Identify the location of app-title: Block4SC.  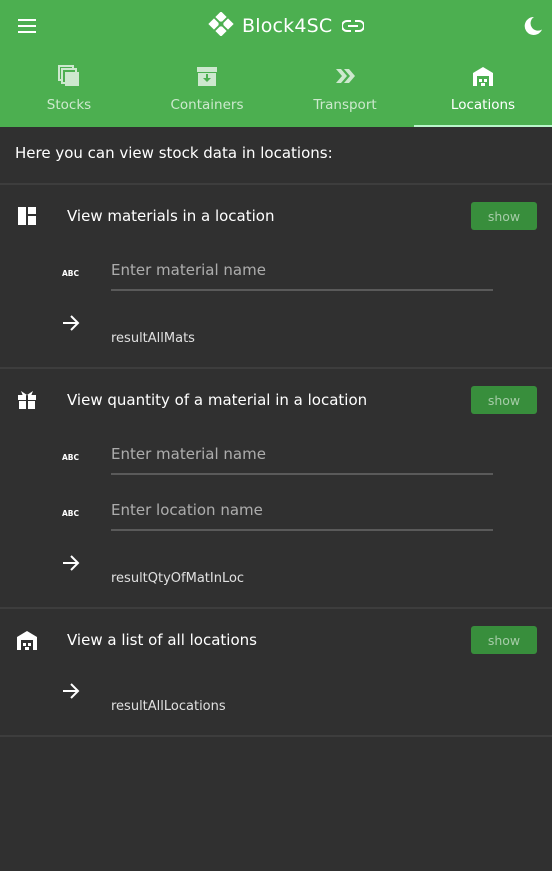
(287, 26).